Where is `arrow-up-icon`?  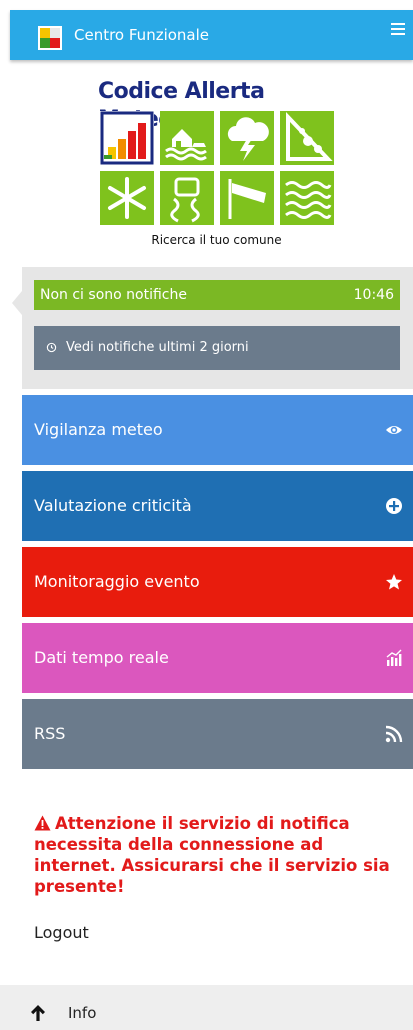
arrow-up-icon is located at coordinates (38, 1013).